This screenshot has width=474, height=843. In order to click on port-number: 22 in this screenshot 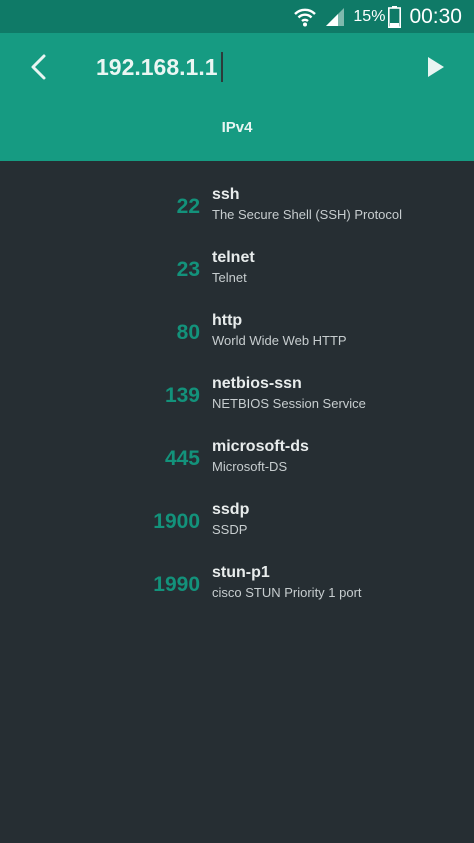, I will do `click(188, 206)`.